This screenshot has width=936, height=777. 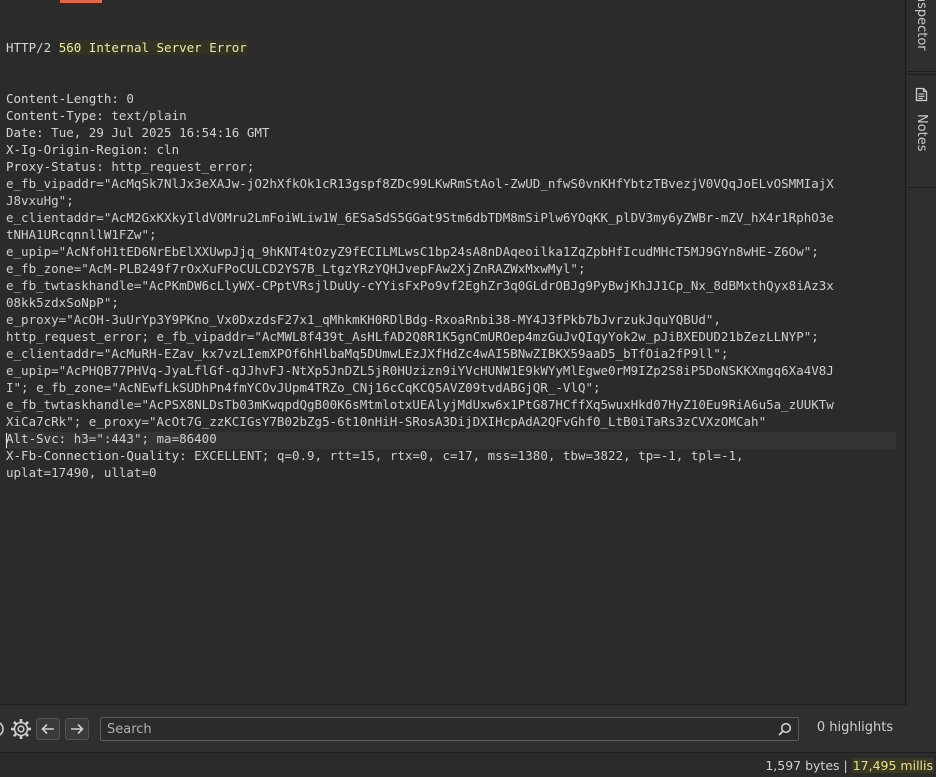 What do you see at coordinates (452, 115) in the screenshot?
I see `header-line: Content-Type: text/plain` at bounding box center [452, 115].